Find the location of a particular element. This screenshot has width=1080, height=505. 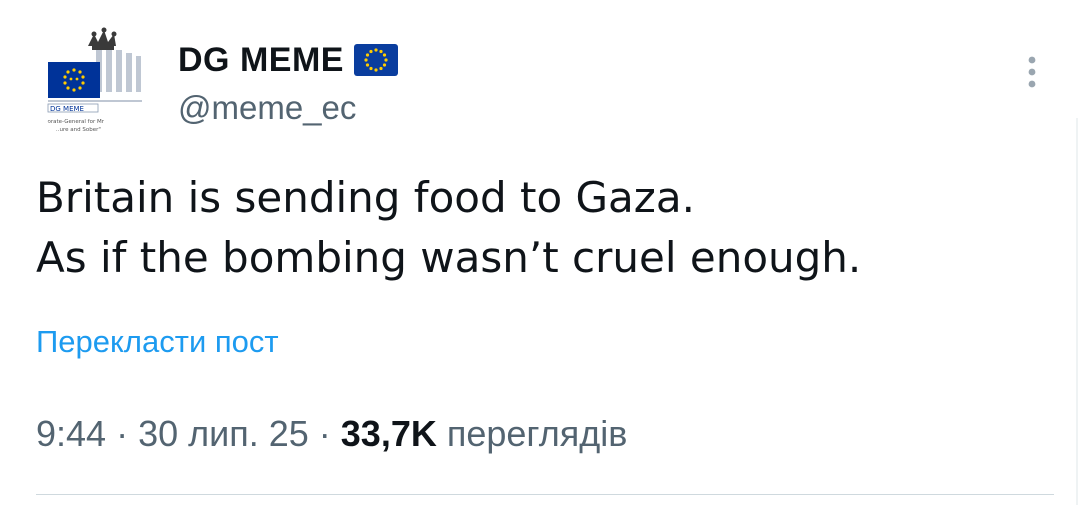

divider is located at coordinates (545, 494).